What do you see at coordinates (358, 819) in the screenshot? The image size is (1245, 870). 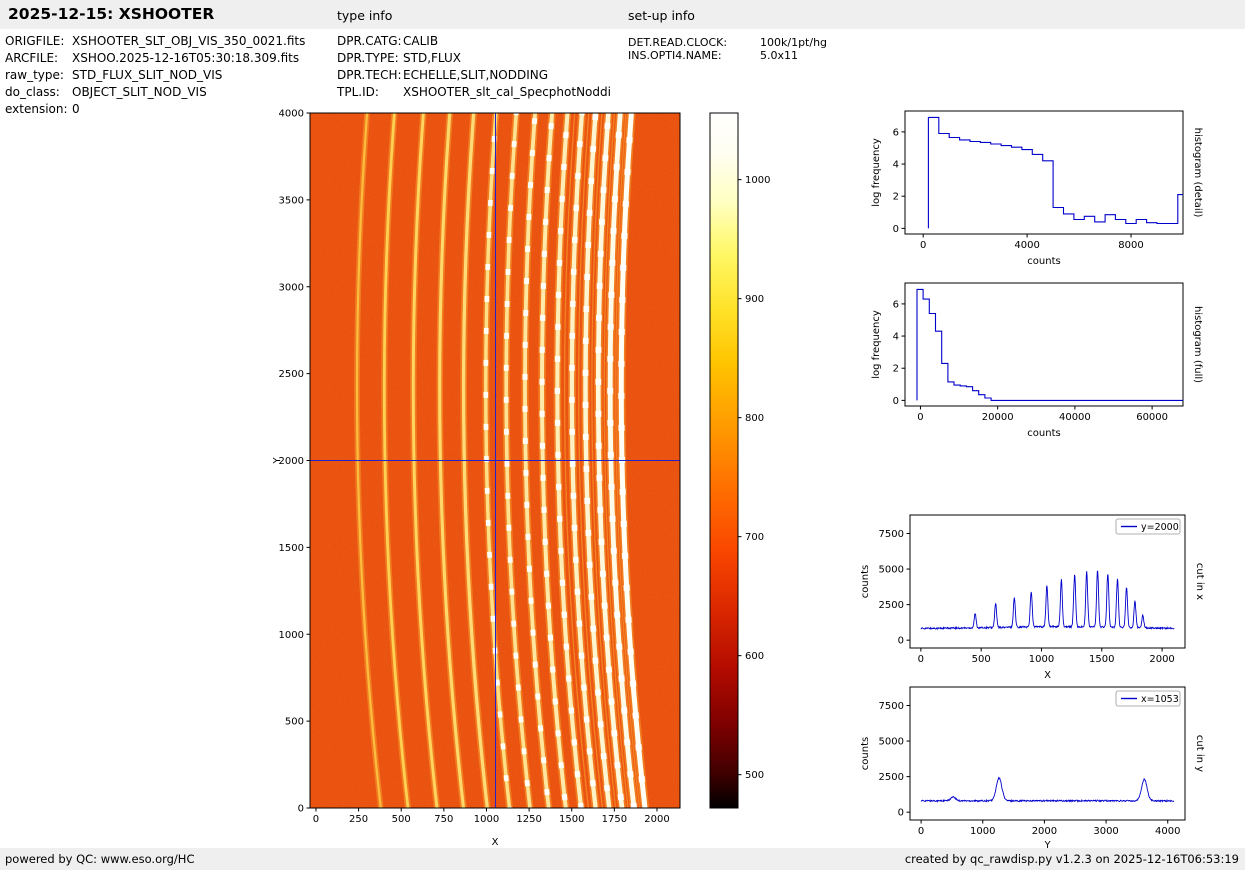 I see `svg-text: 250` at bounding box center [358, 819].